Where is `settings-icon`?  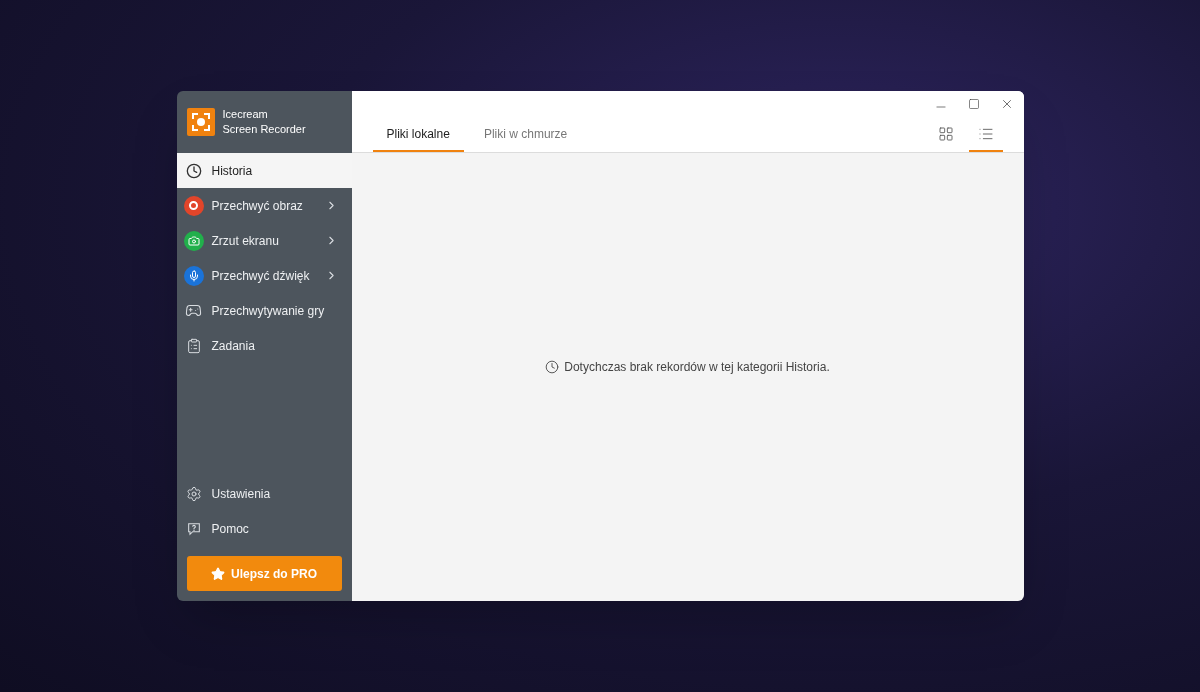
settings-icon is located at coordinates (193, 493).